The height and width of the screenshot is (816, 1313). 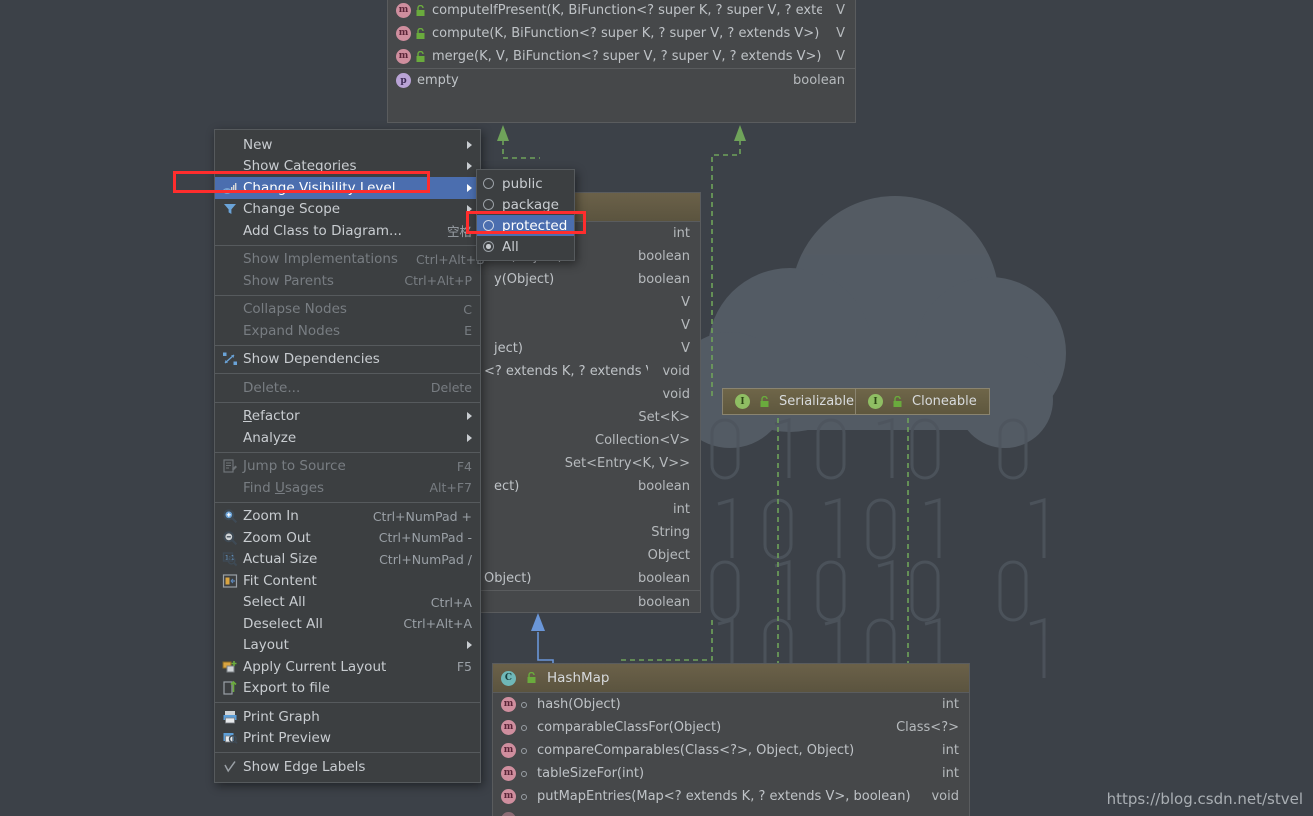 I want to click on table-row: String, so click(x=590, y=532).